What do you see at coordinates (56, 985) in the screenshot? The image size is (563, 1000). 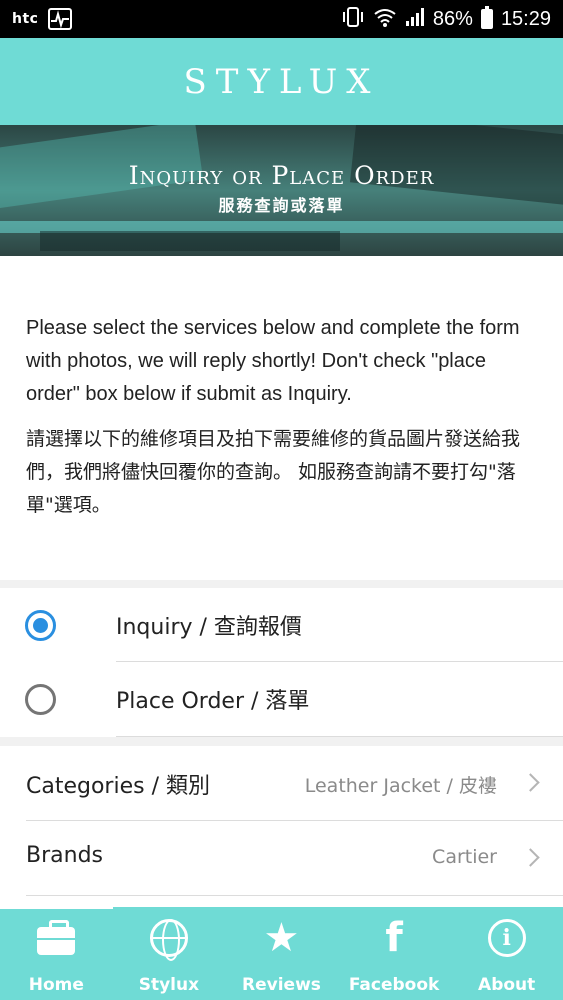 I see `nav-label-home: Home` at bounding box center [56, 985].